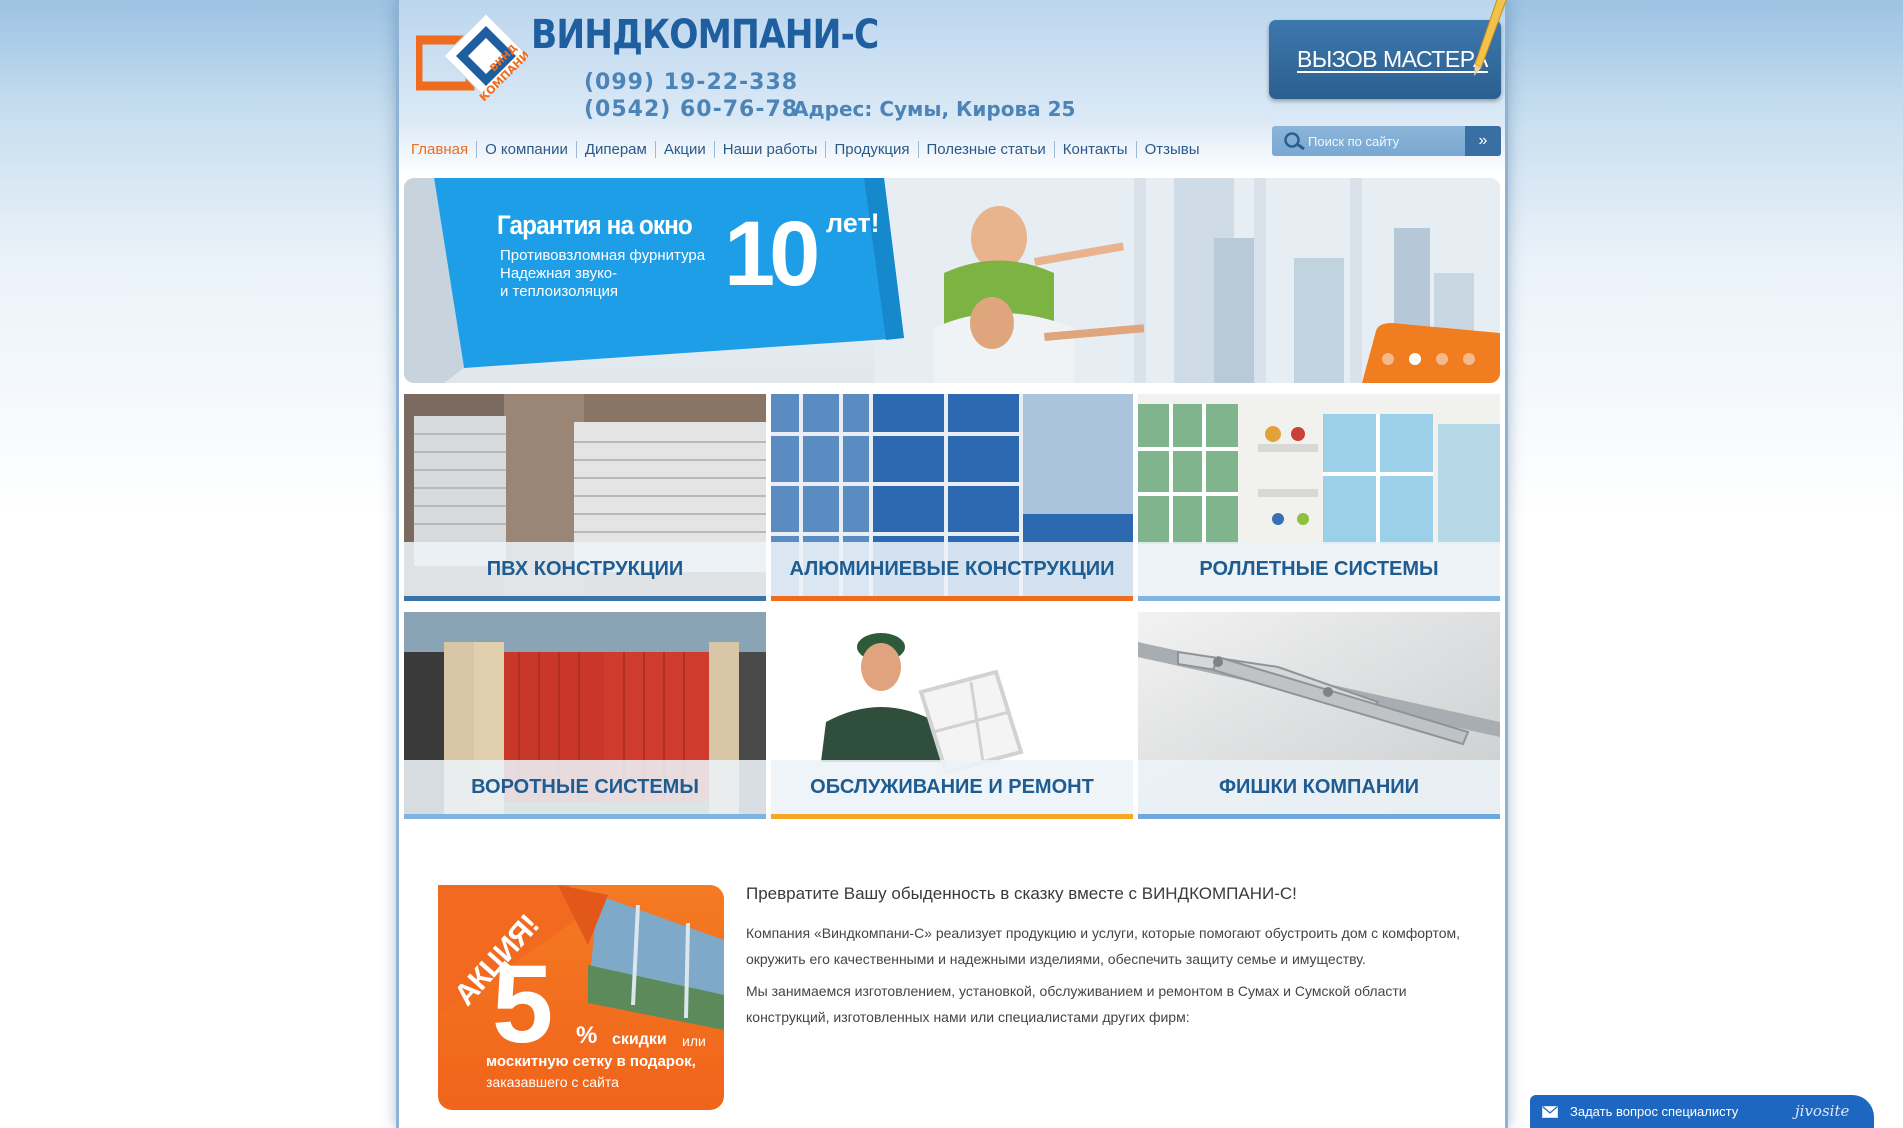 The width and height of the screenshot is (1903, 1128). Describe the element at coordinates (1319, 787) in the screenshot. I see `tile-label-features: ФИШКИ КОМПАНИИ` at that location.